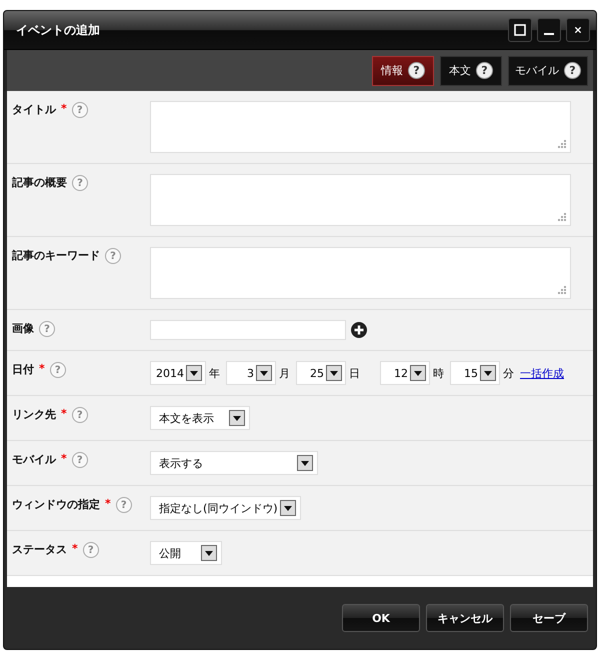 The height and width of the screenshot is (670, 600). I want to click on dialog-button: セーブ, so click(549, 618).